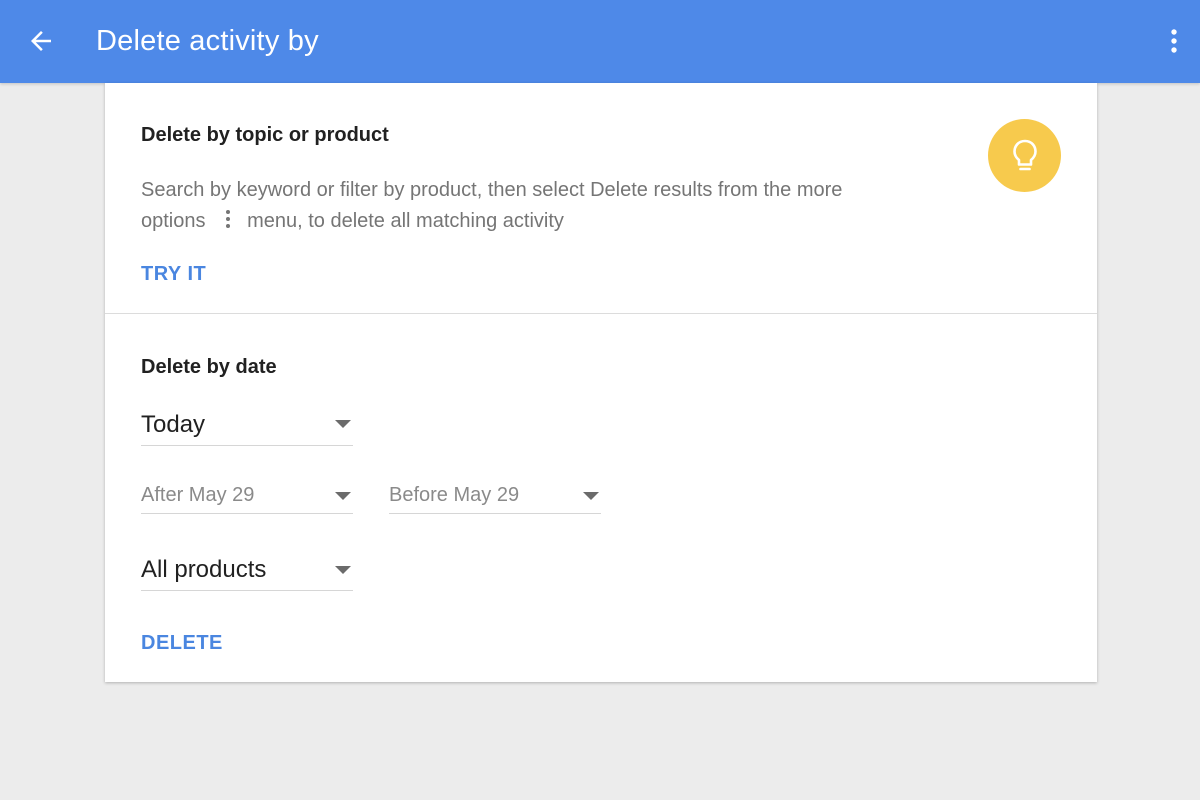  I want to click on lightbulb-illustration, so click(1024, 155).